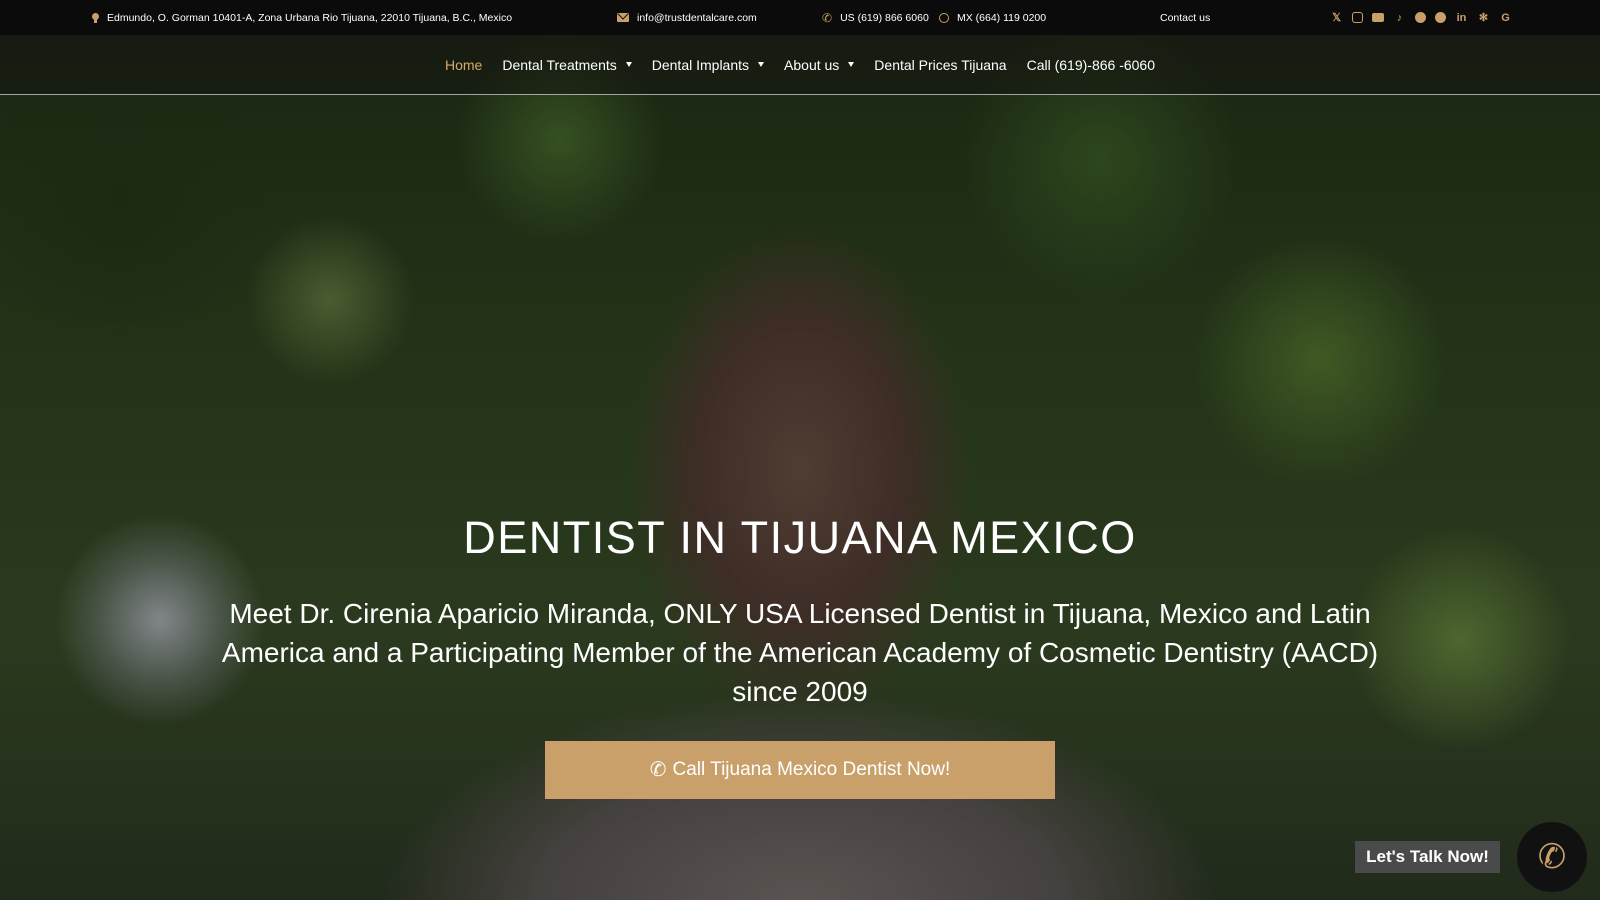 This screenshot has height=900, width=1600. I want to click on location-pin-icon, so click(95, 17).